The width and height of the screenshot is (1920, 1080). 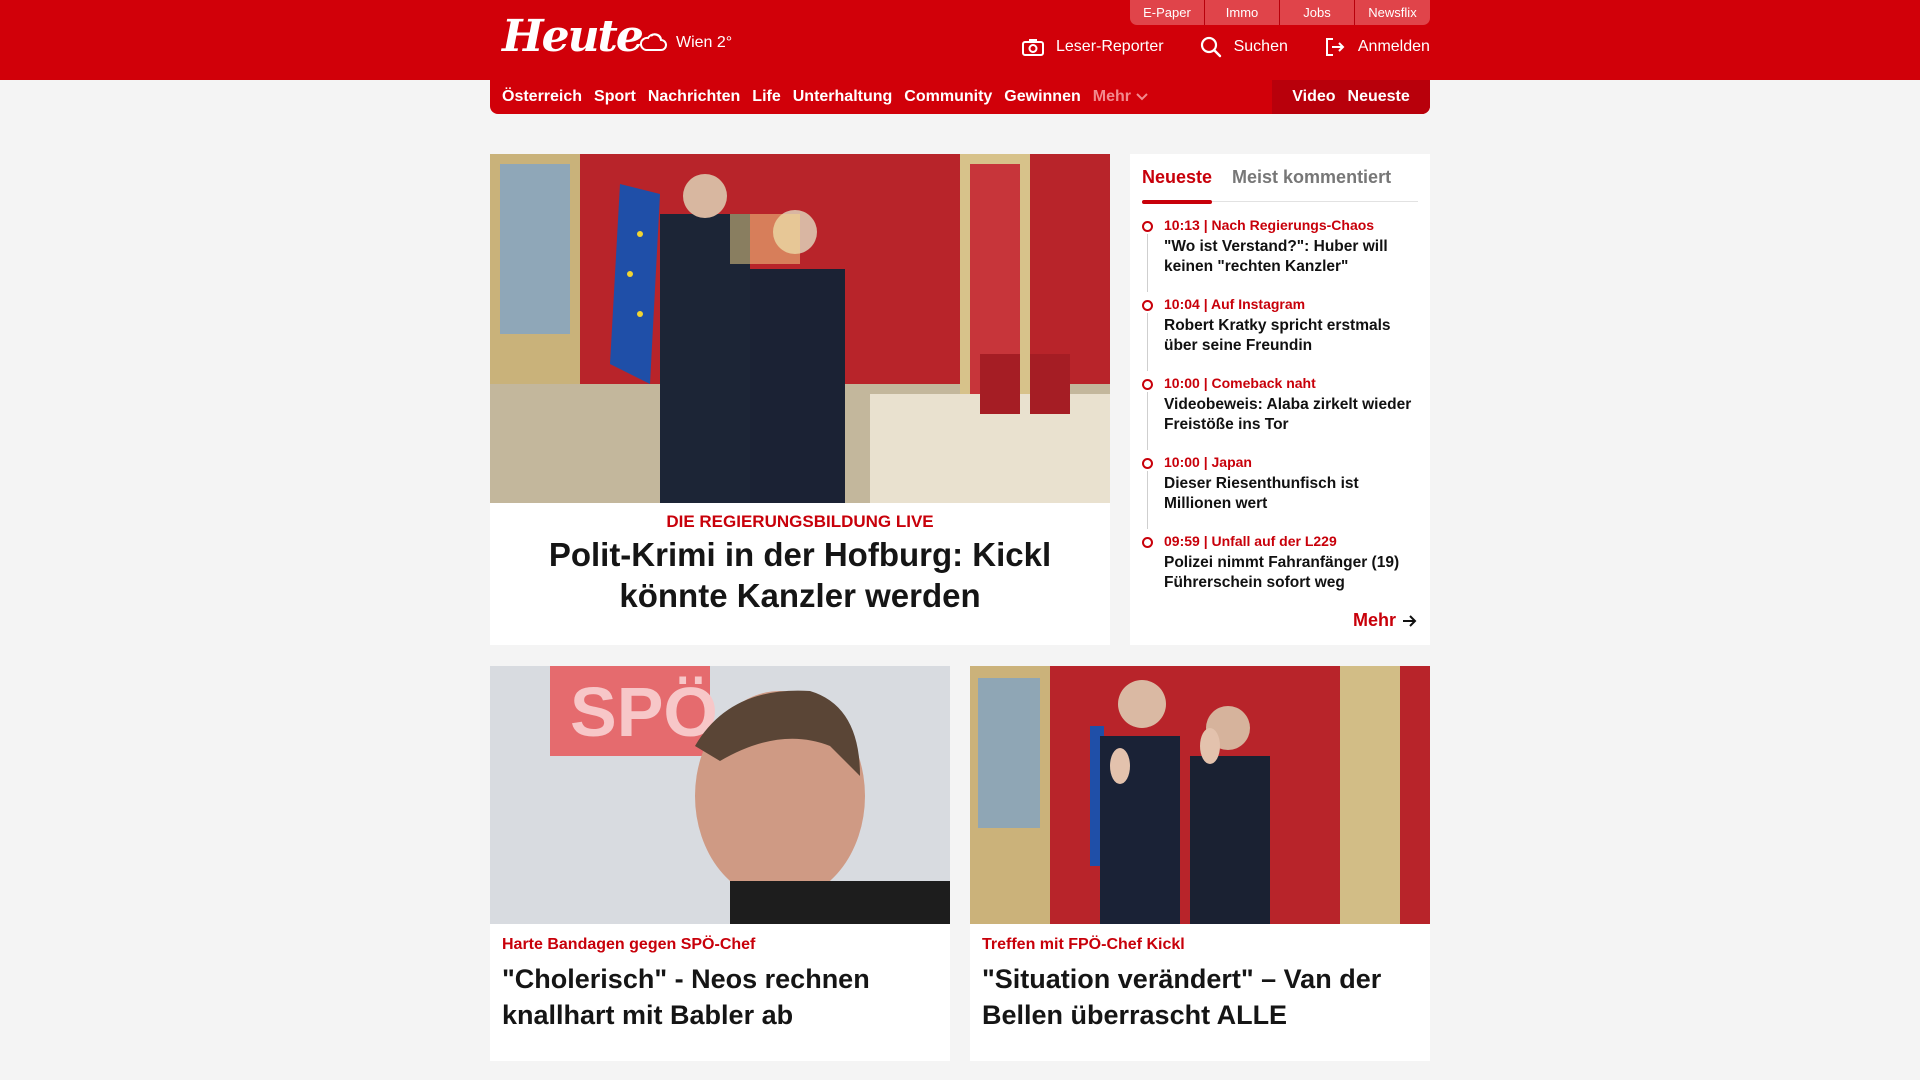 I want to click on nav-item-sport: Sport, so click(x=615, y=97).